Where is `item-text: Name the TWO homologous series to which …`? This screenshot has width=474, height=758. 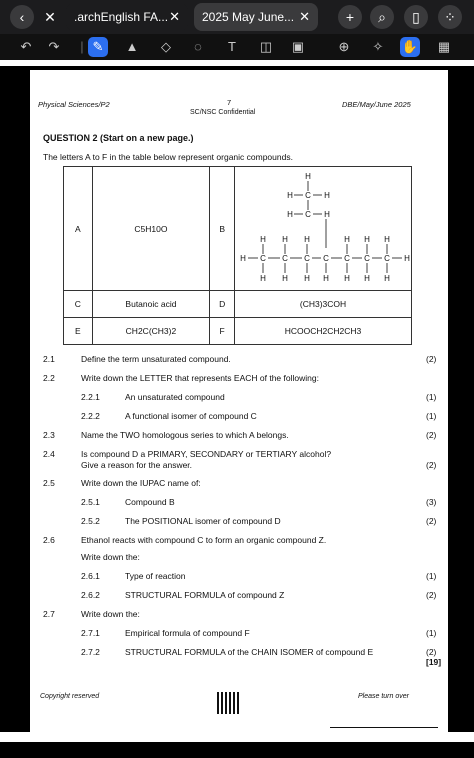
item-text: Name the TWO homologous series to which … is located at coordinates (185, 435).